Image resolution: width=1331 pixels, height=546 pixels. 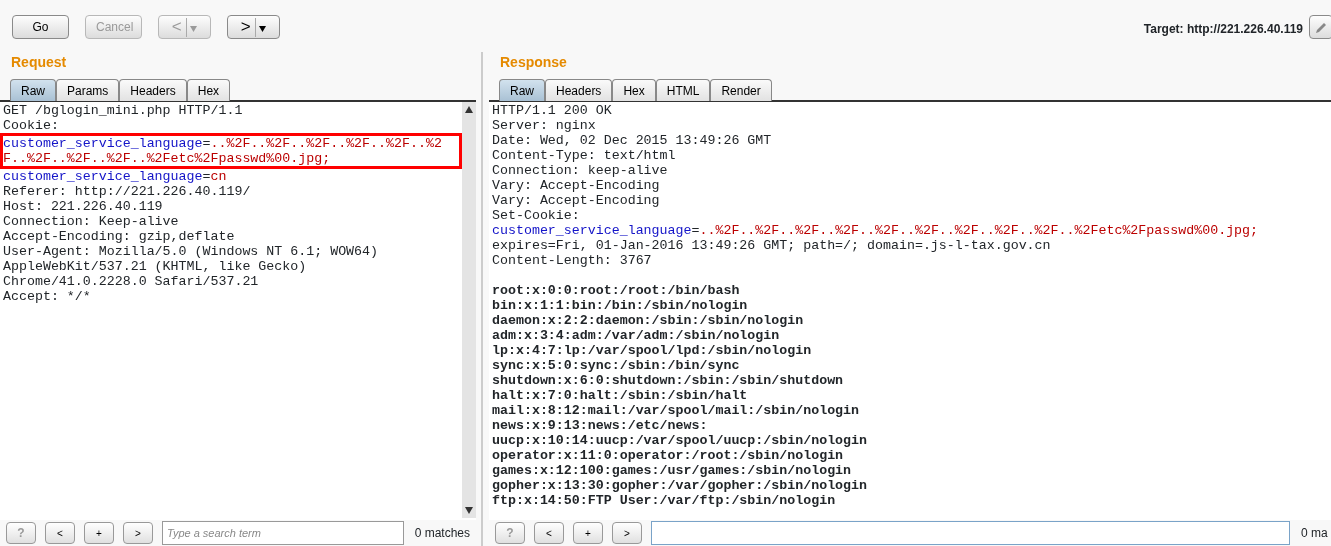 What do you see at coordinates (442, 533) in the screenshot?
I see `match-count: 0 matches` at bounding box center [442, 533].